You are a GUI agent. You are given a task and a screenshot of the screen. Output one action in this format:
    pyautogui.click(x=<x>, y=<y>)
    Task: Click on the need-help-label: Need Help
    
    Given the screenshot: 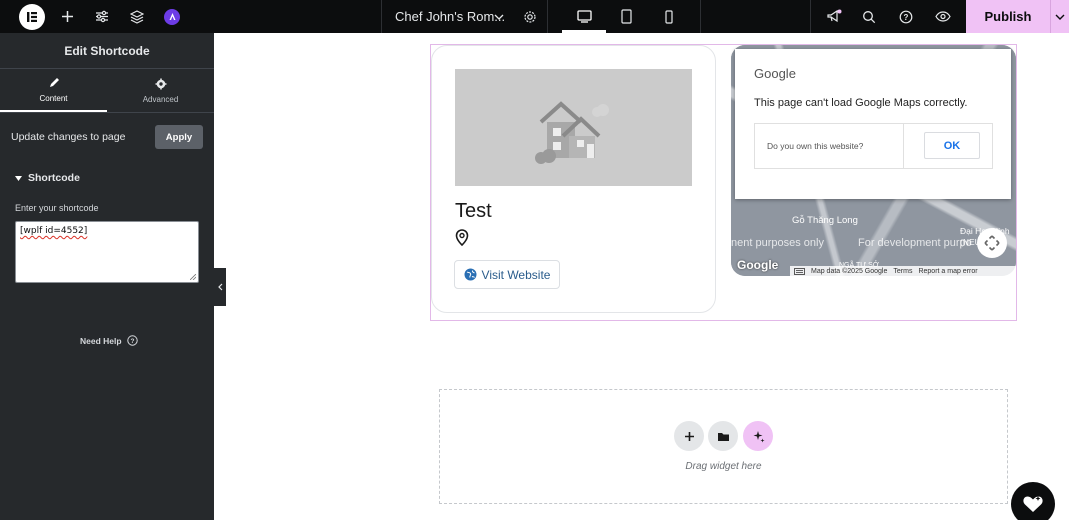 What is the action you would take?
    pyautogui.click(x=101, y=340)
    